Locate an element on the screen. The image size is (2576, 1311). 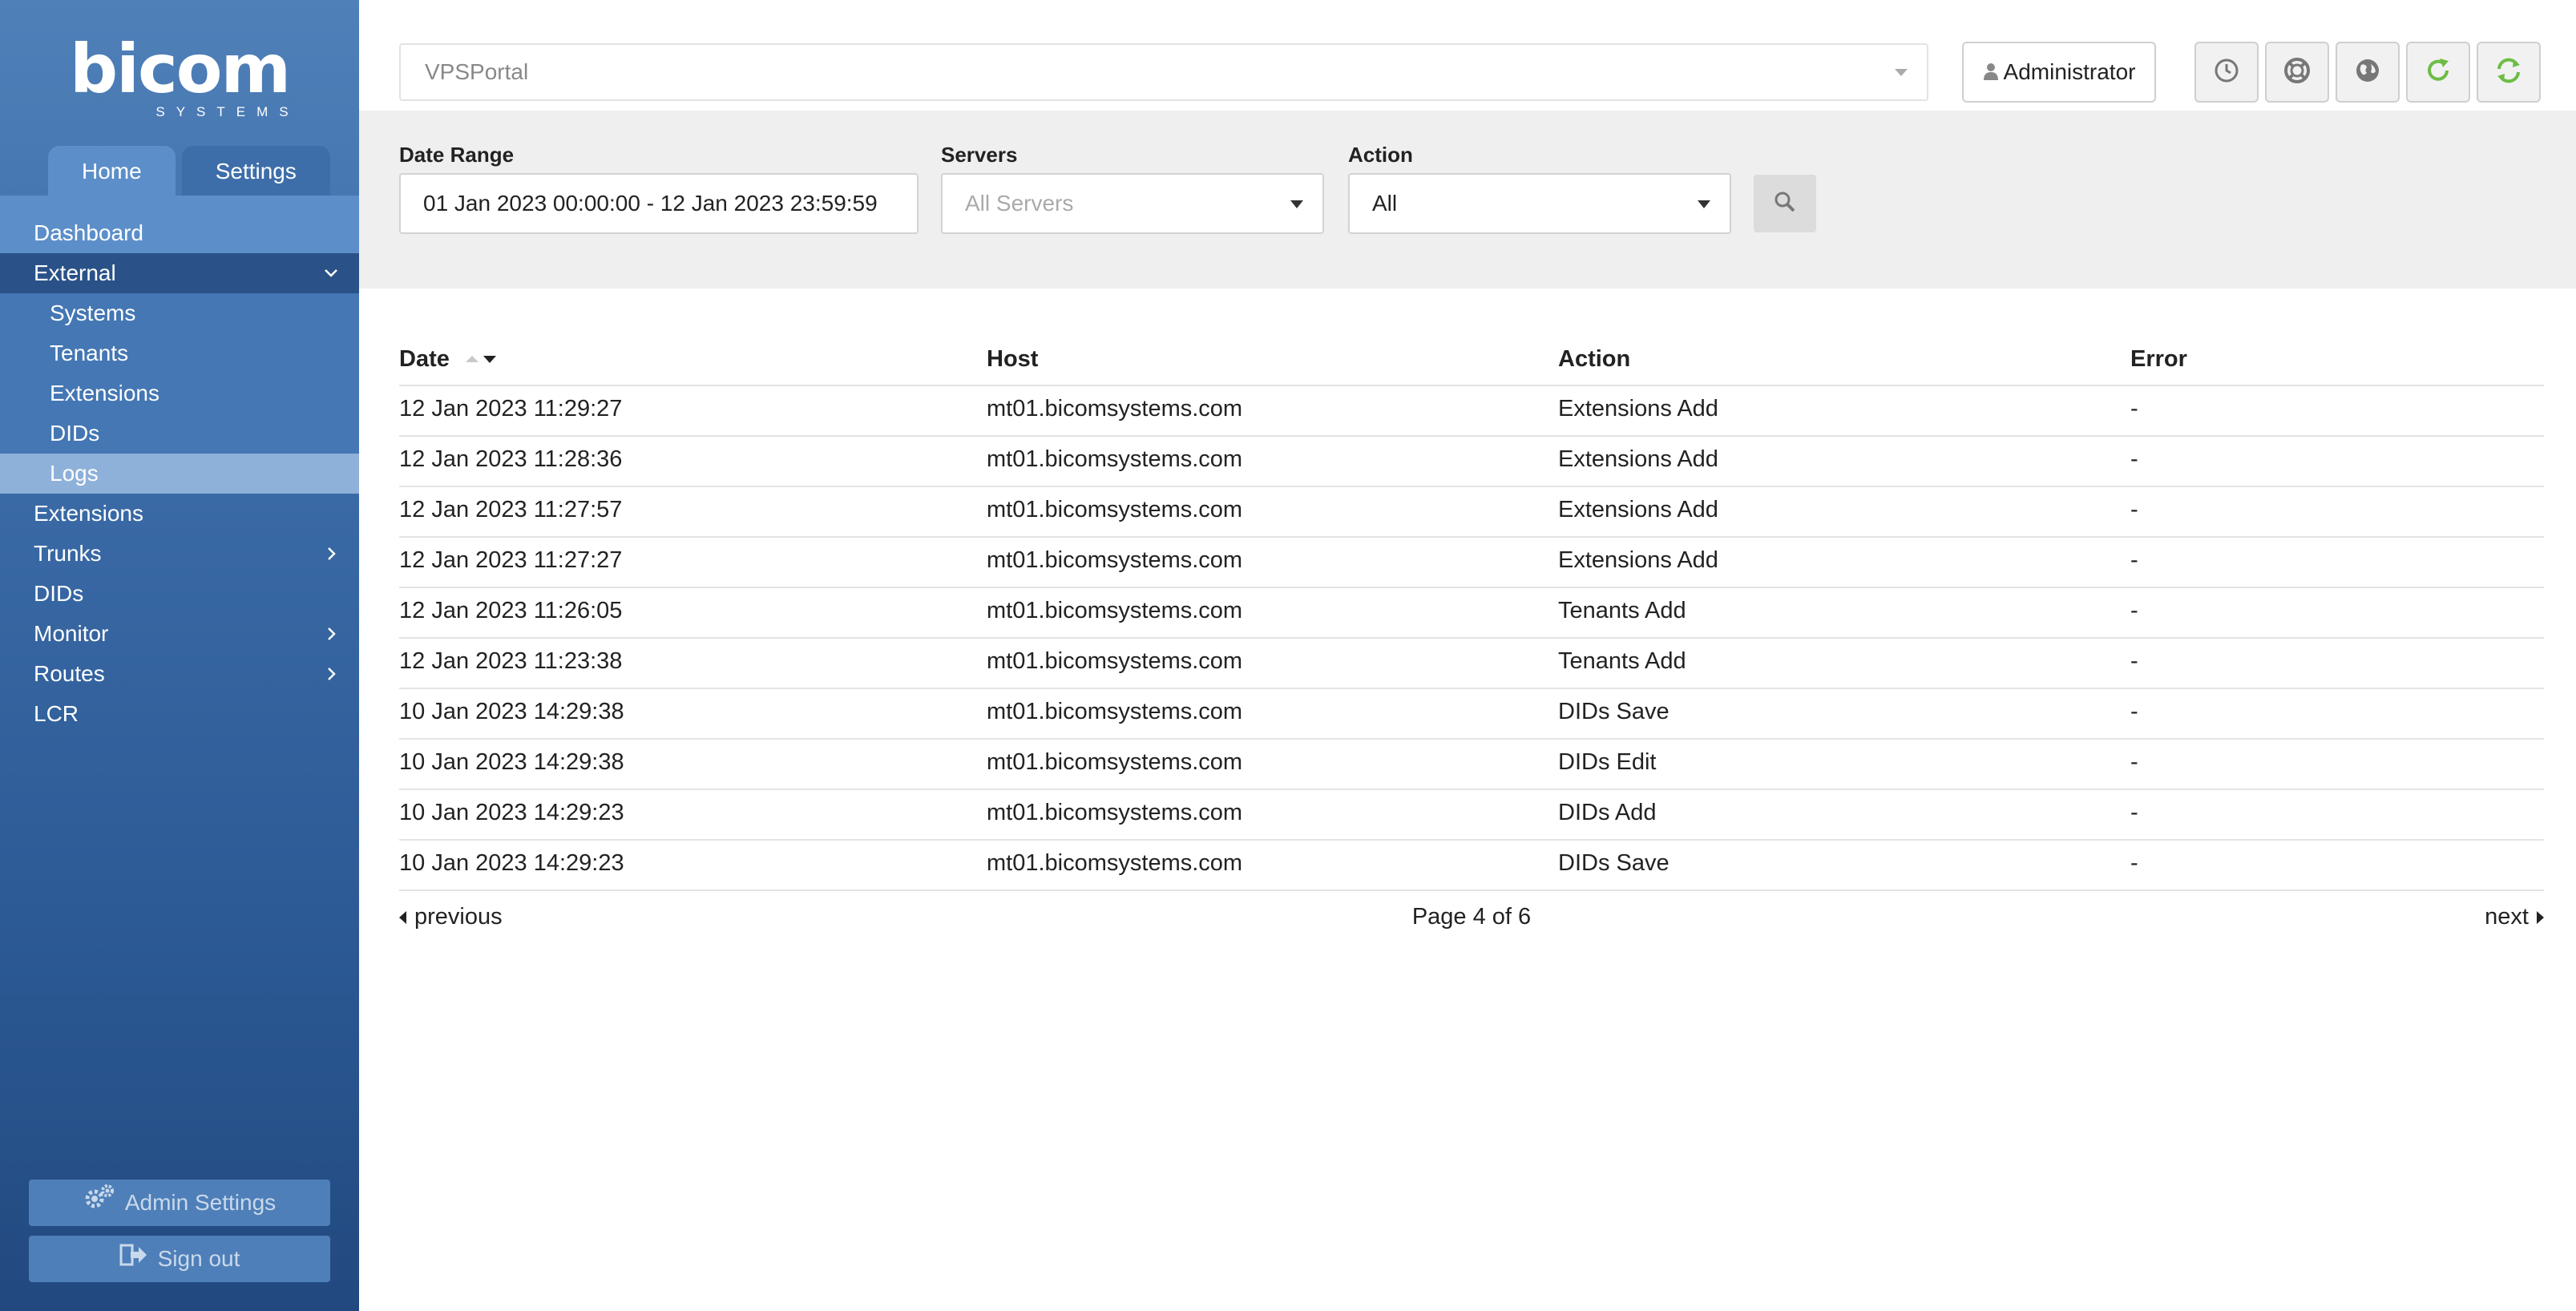
column-header-host: Host is located at coordinates (1013, 359).